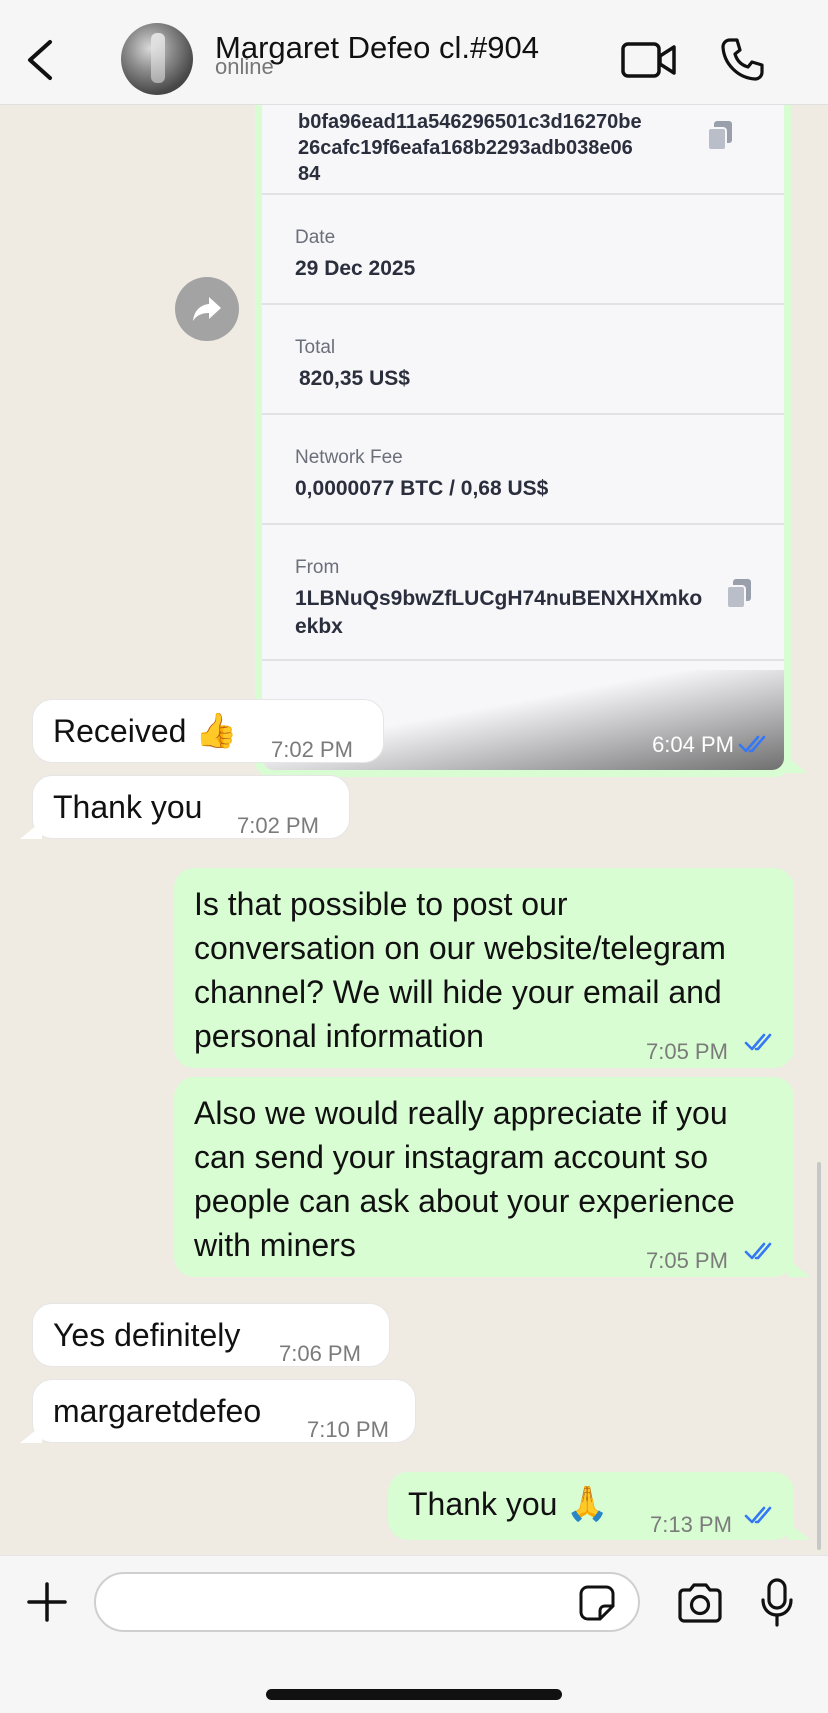 Image resolution: width=828 pixels, height=1713 pixels. I want to click on message-bubble-incoming: margaretdefeo 7:10 PM, so click(224, 1411).